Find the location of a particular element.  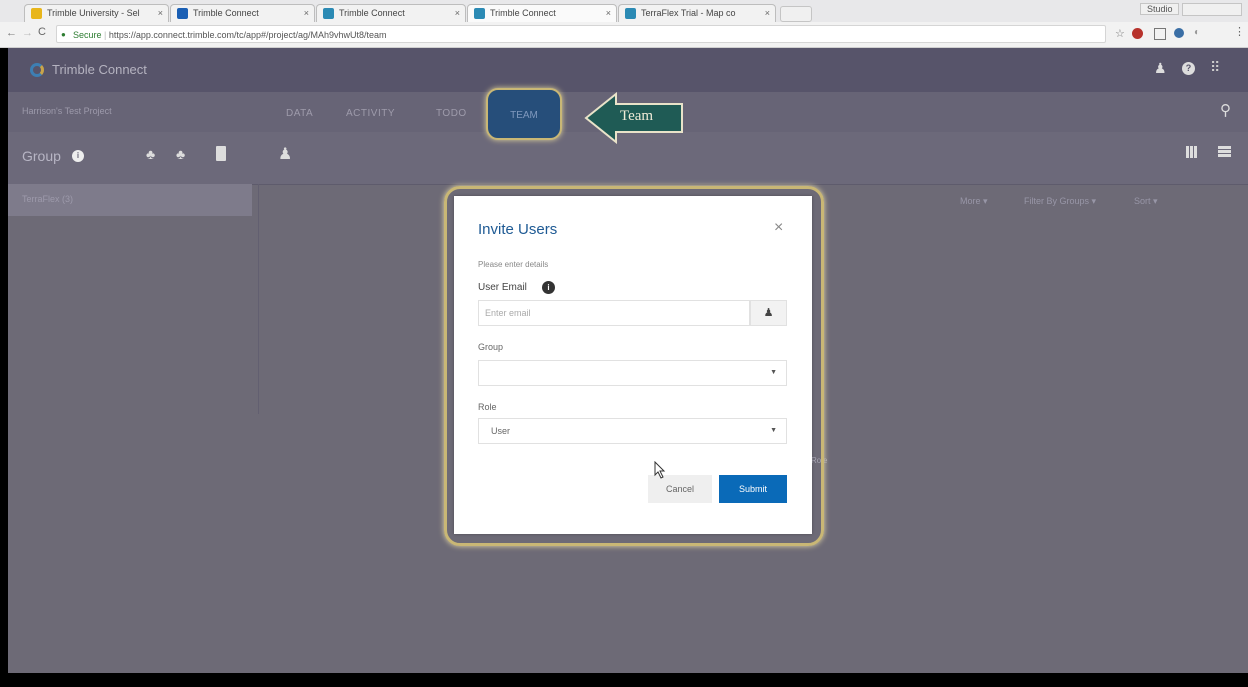

role-label: Role is located at coordinates (487, 407).